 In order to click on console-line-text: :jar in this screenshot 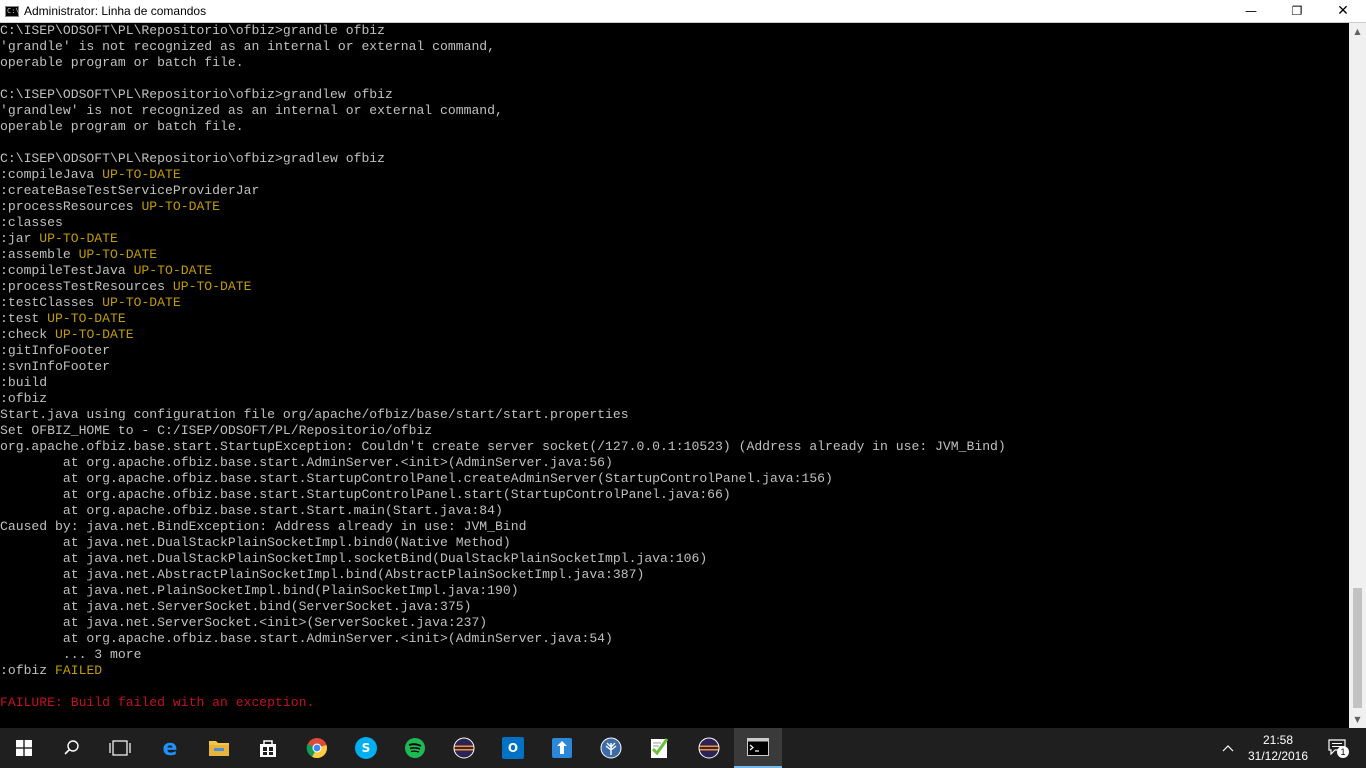, I will do `click(20, 238)`.